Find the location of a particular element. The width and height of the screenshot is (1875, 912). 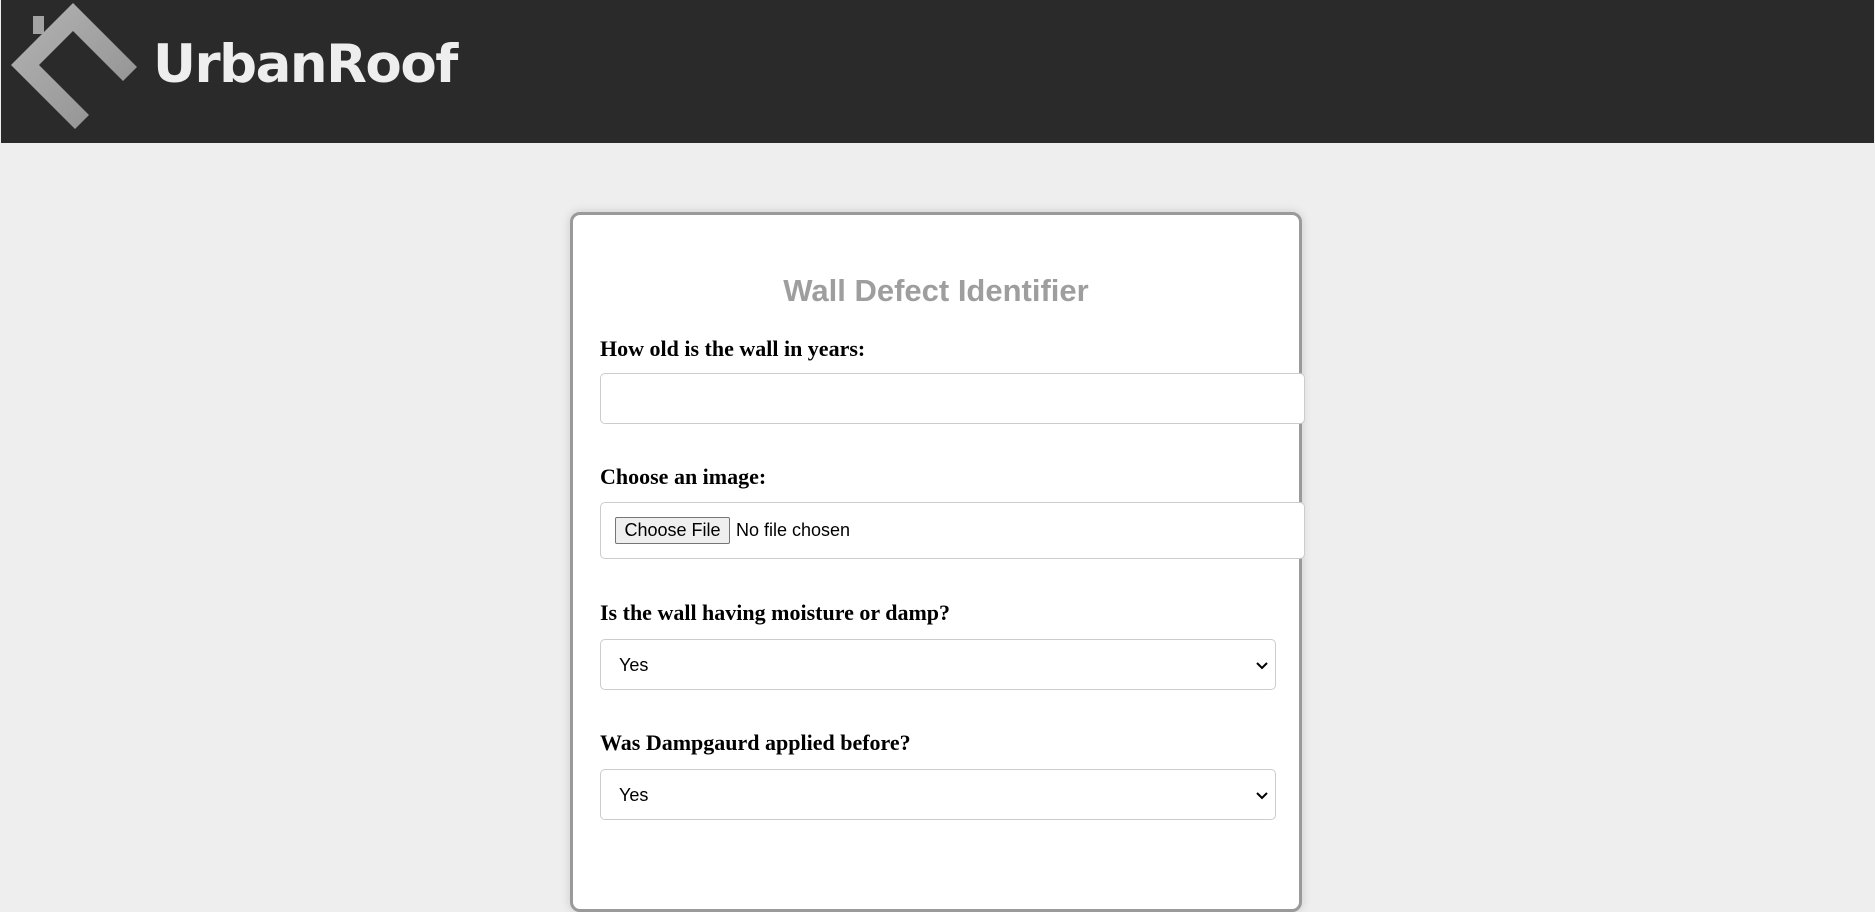

image-file-input: Choose File No file chosen is located at coordinates (952, 530).